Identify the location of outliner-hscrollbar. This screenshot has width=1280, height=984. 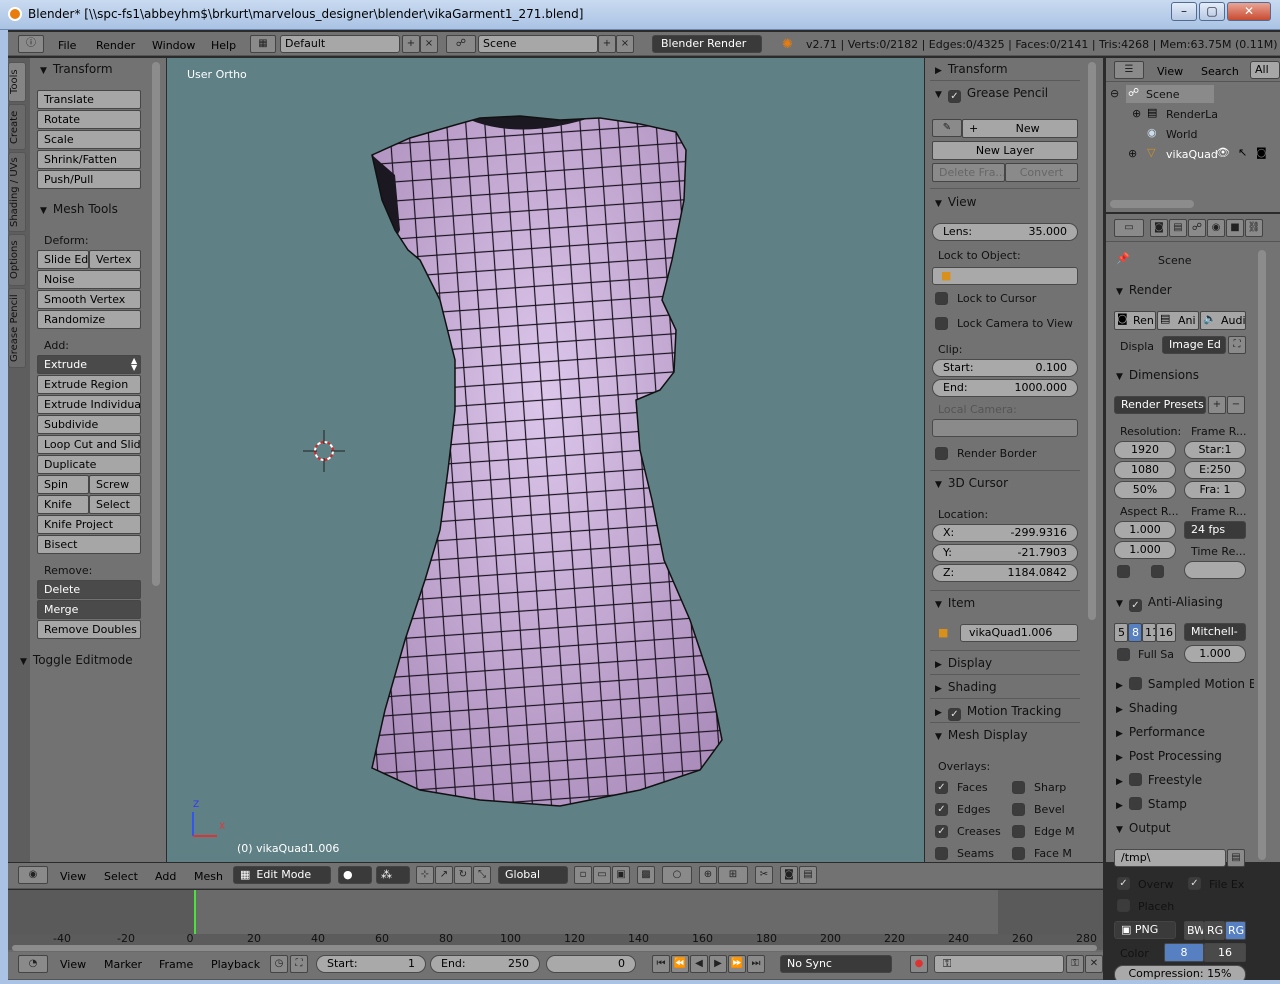
(1152, 204).